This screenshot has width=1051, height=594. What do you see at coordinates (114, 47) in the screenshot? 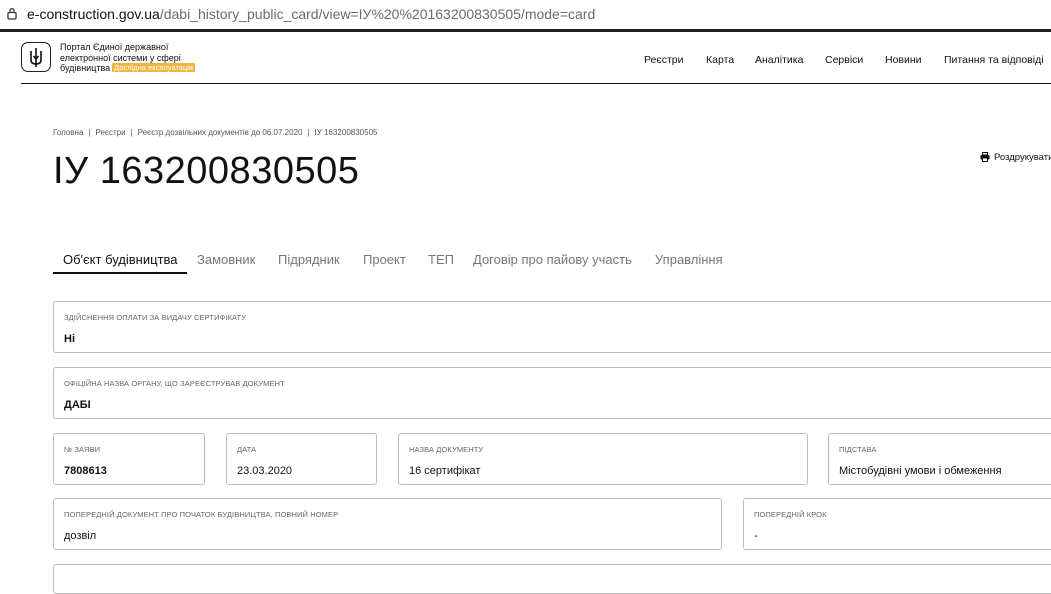
I see `brand-line-1: Портал Єдиної державної` at bounding box center [114, 47].